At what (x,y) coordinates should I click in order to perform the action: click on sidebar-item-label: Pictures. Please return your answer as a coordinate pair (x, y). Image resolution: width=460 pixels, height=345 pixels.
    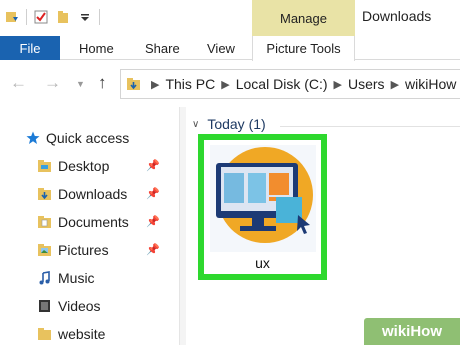
    Looking at the image, I should click on (83, 250).